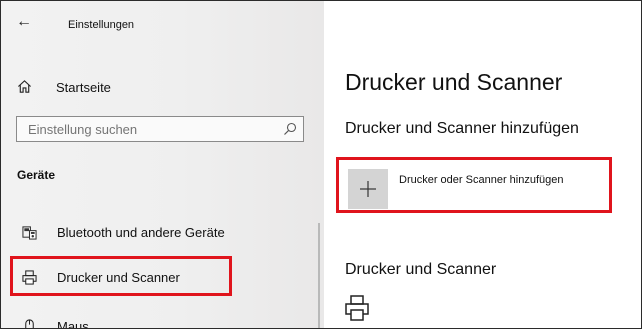 The width and height of the screenshot is (642, 329). I want to click on printer-icon, so click(357, 308).